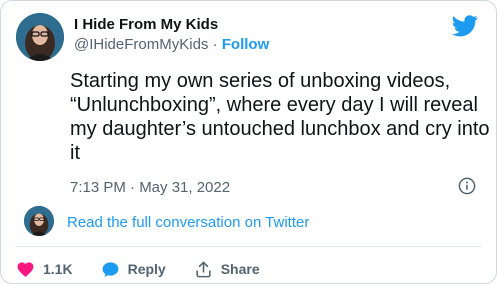 This screenshot has width=497, height=284. I want to click on share-label: Share, so click(240, 269).